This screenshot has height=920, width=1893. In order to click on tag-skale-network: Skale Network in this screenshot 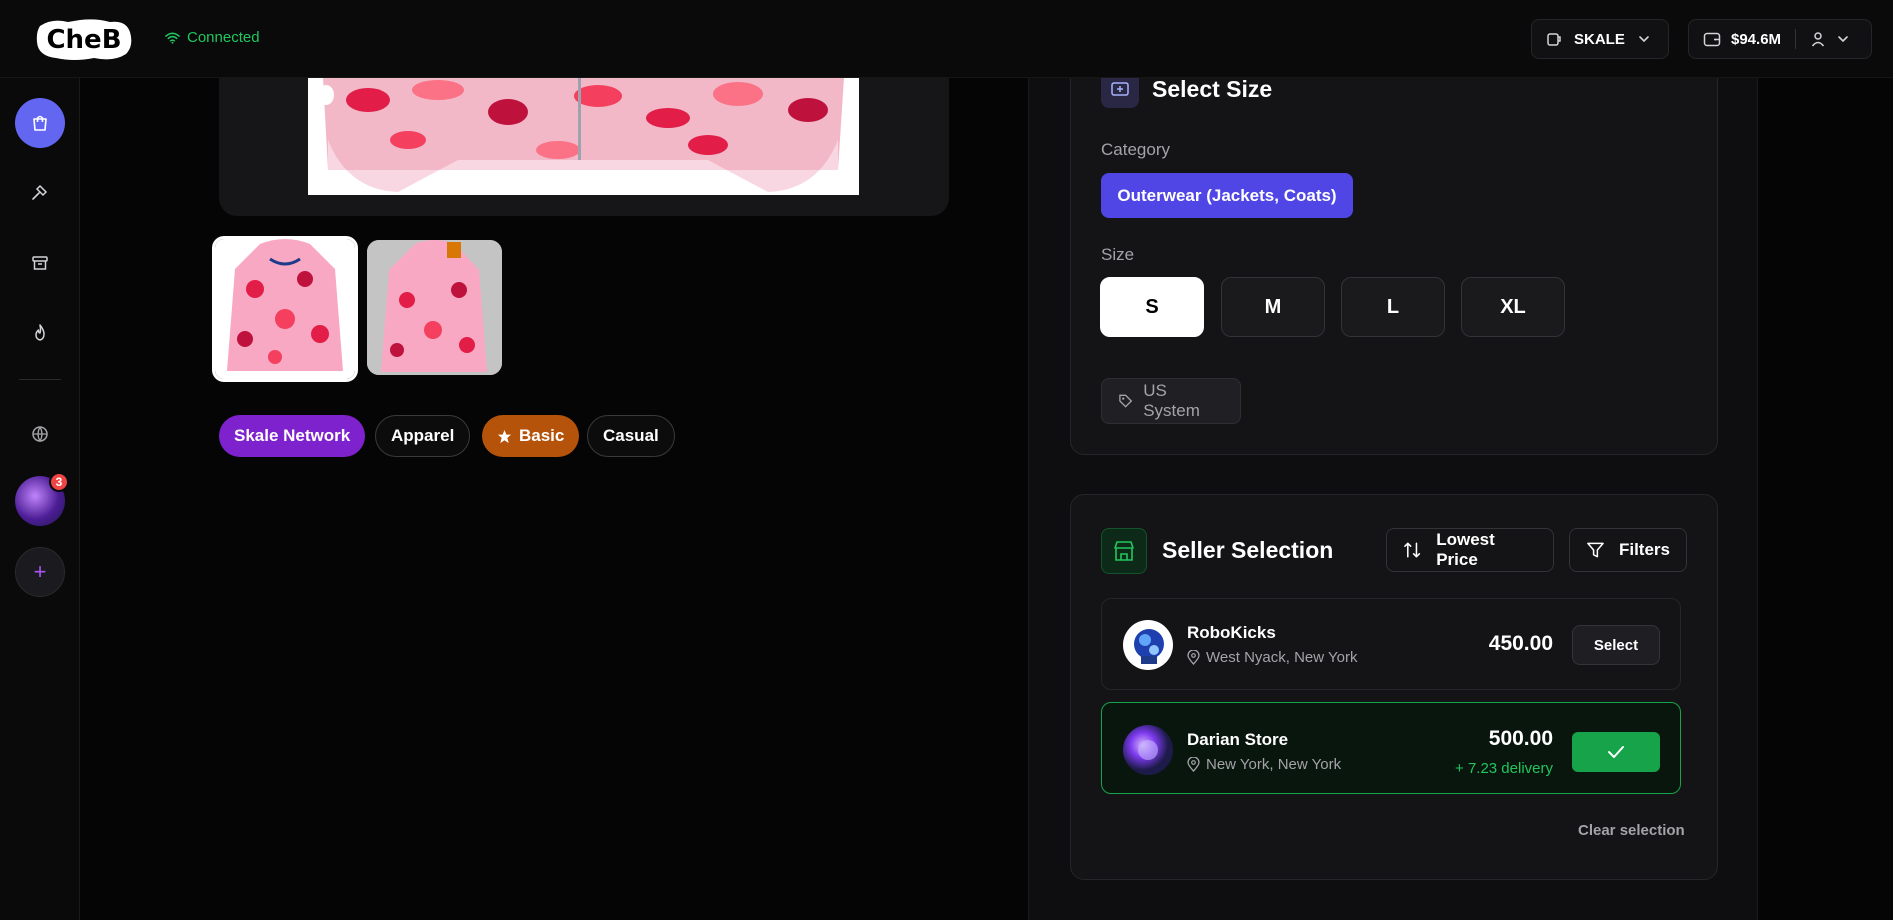, I will do `click(292, 436)`.